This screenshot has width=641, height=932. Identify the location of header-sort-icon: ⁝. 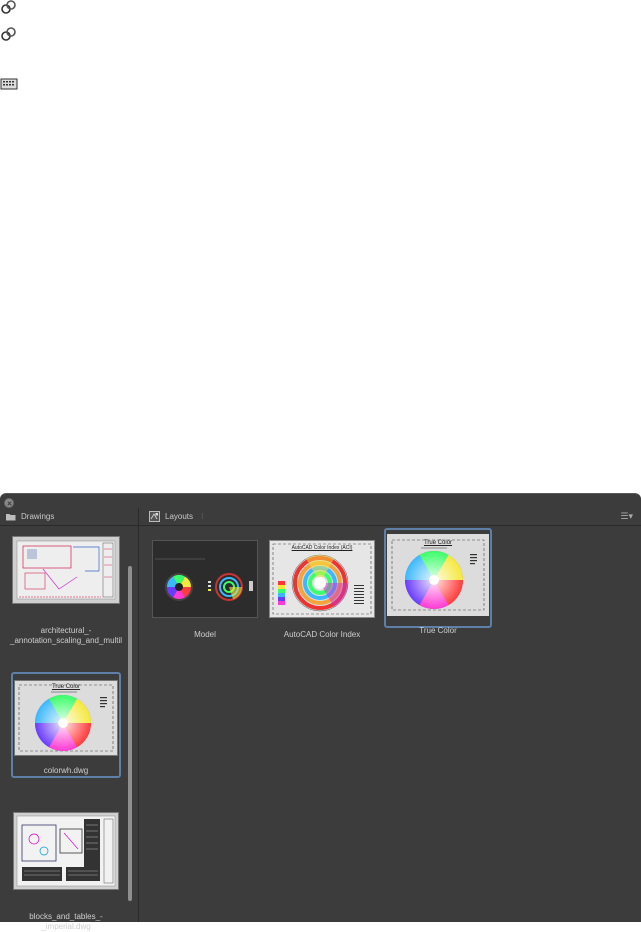
(202, 516).